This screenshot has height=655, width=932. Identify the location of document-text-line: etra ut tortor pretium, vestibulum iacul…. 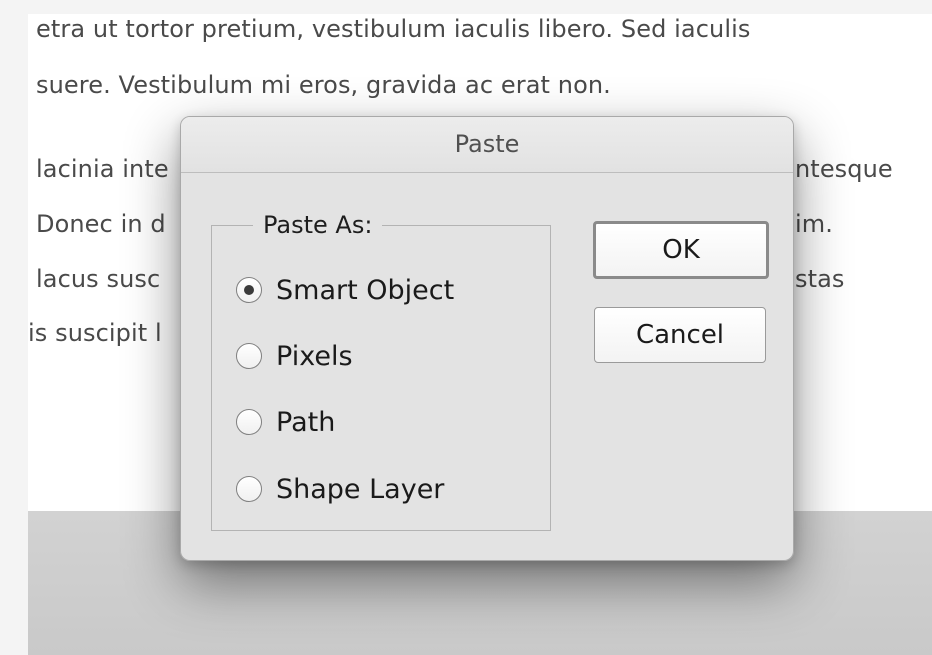
(393, 29).